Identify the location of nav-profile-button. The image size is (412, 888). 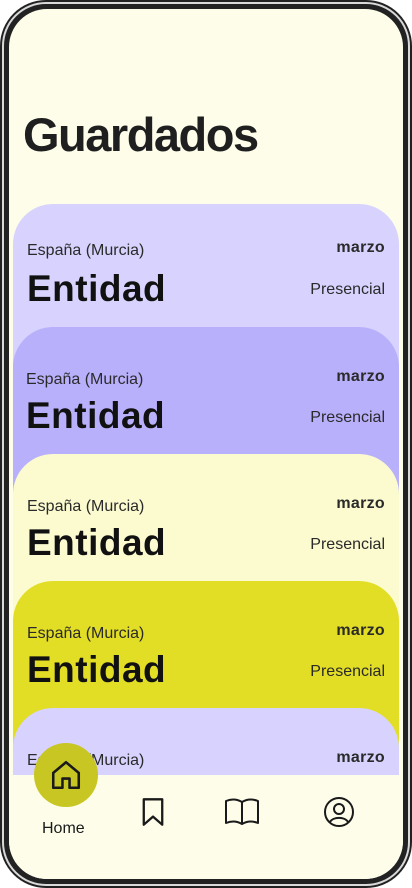
(339, 812).